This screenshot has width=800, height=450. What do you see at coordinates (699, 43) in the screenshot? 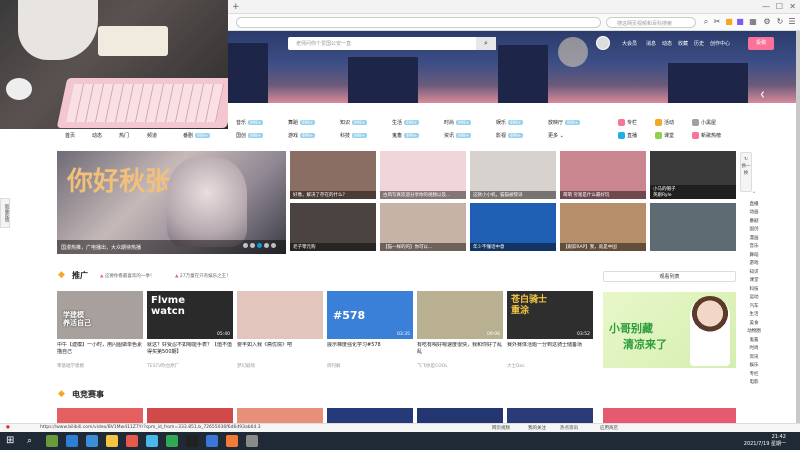
I see `nav-history: 历史` at bounding box center [699, 43].